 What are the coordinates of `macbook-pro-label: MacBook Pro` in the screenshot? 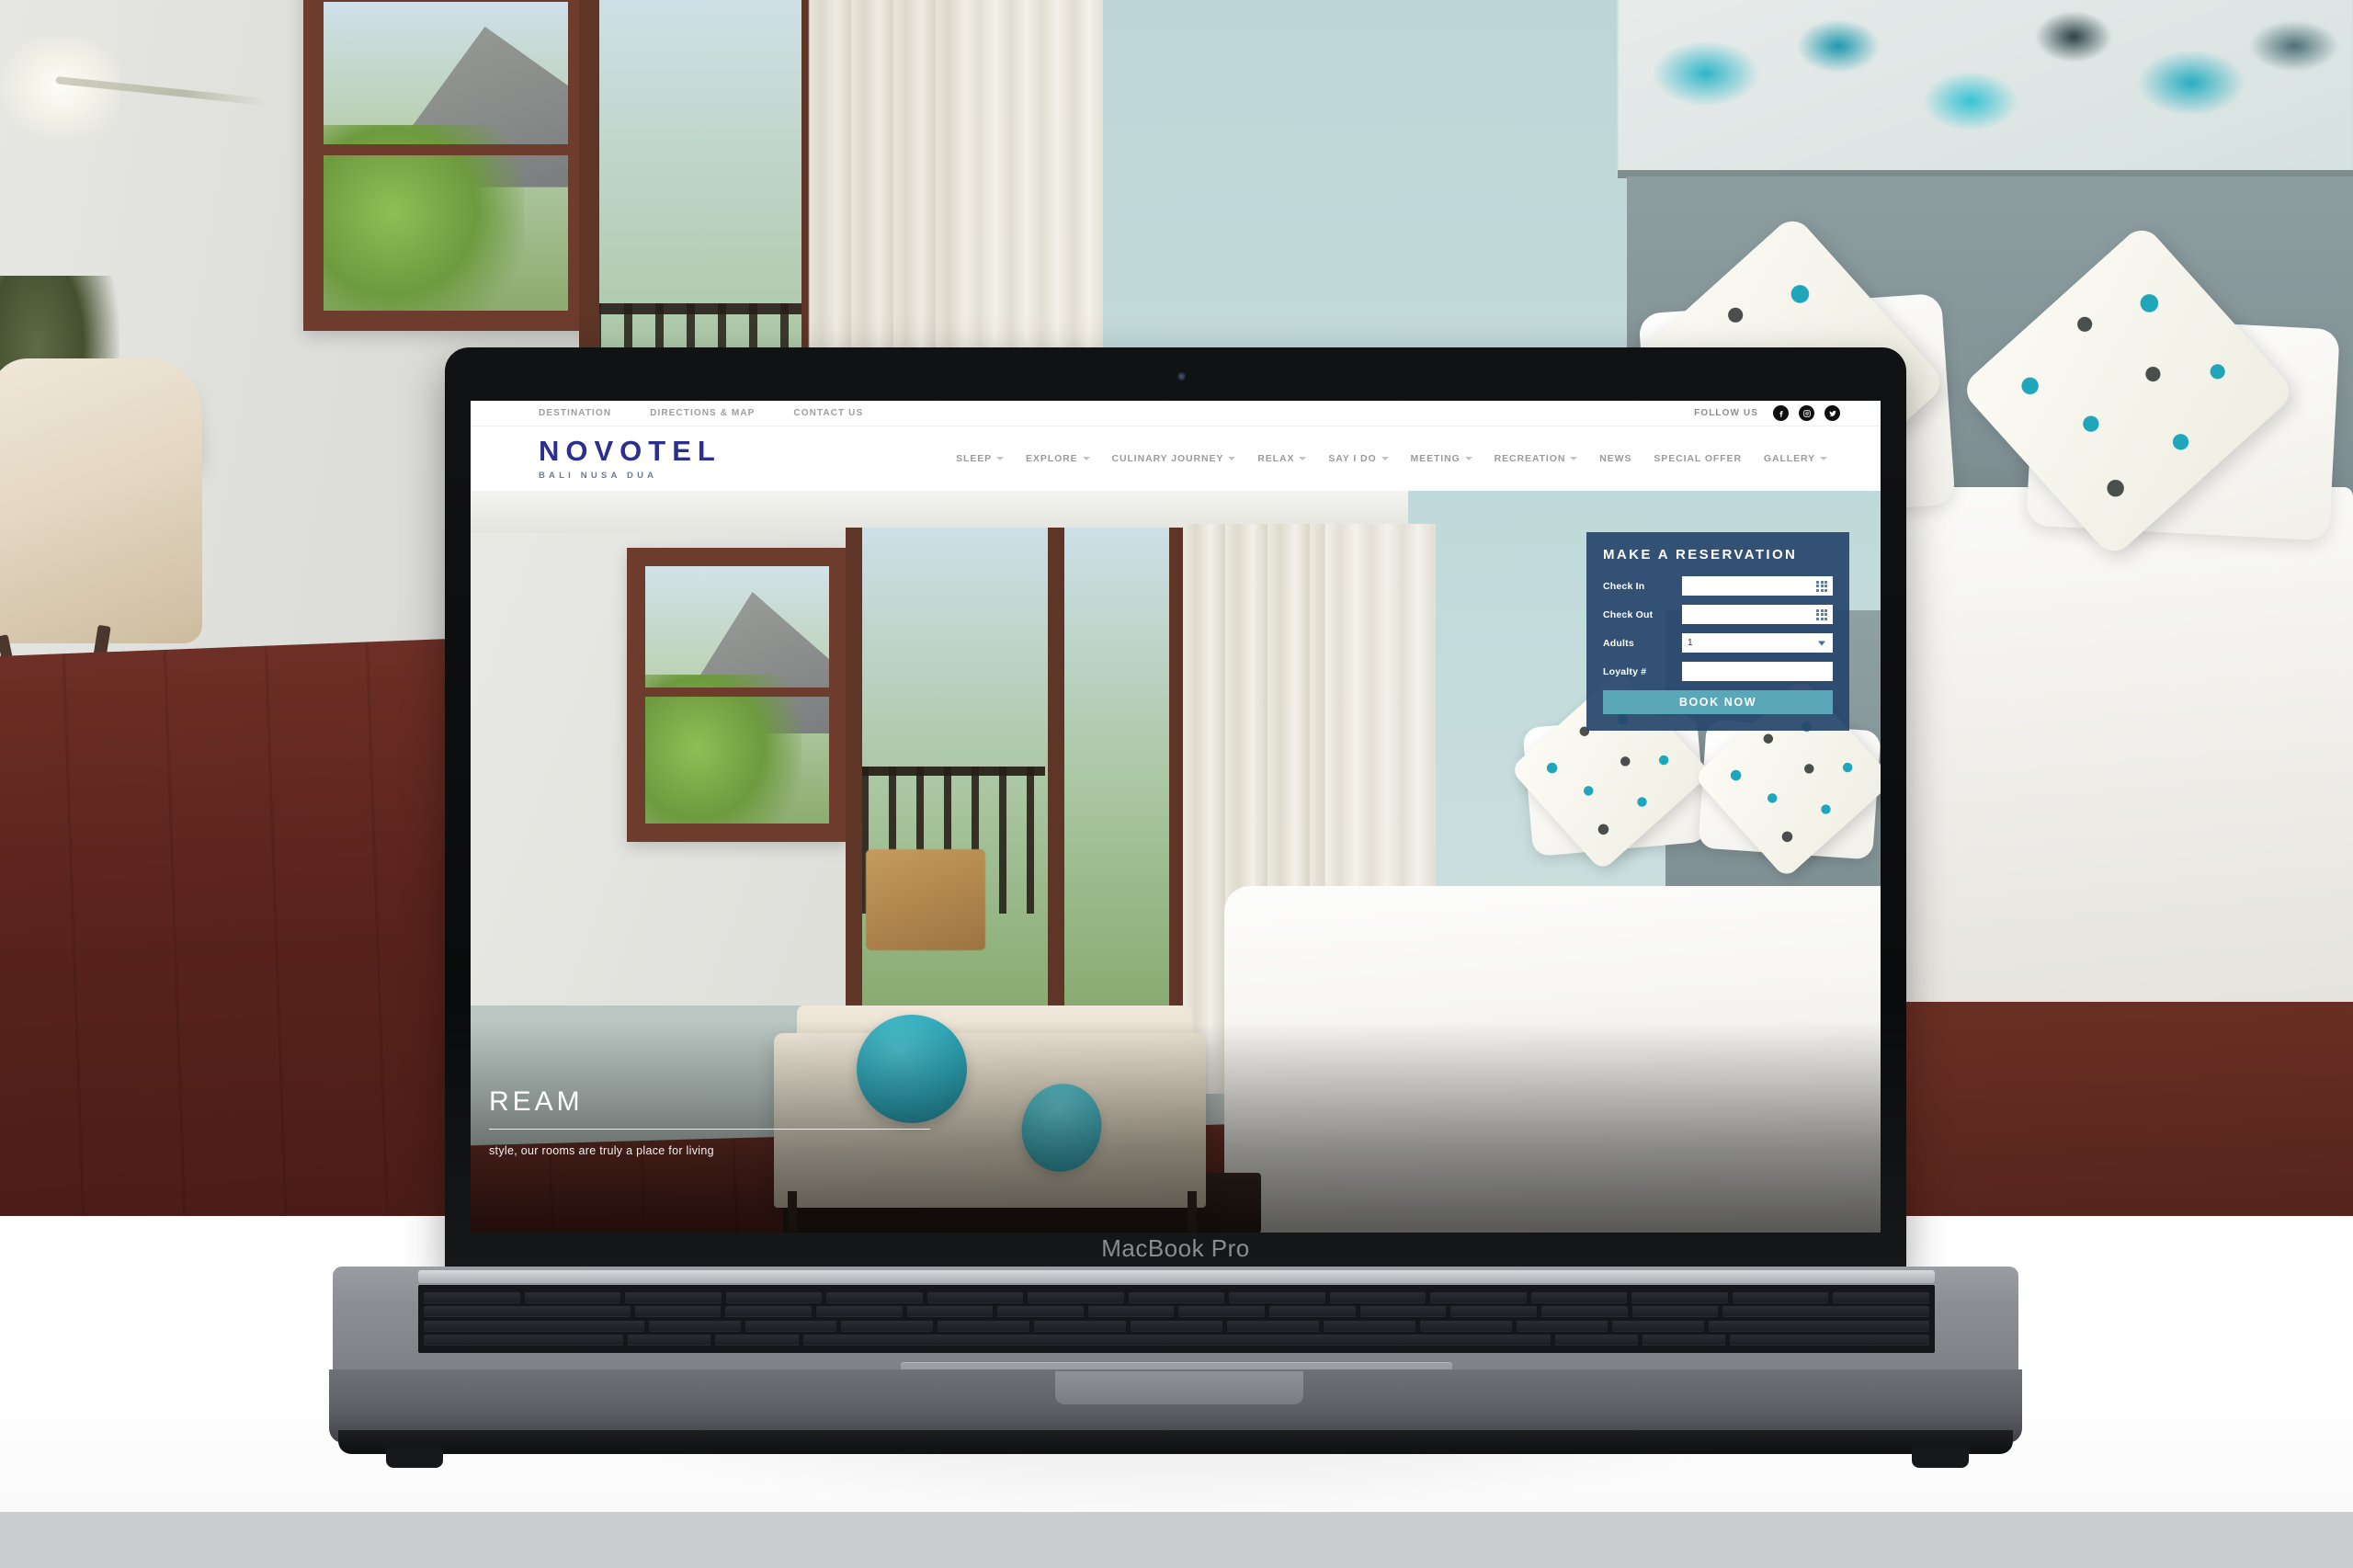 It's located at (1175, 1247).